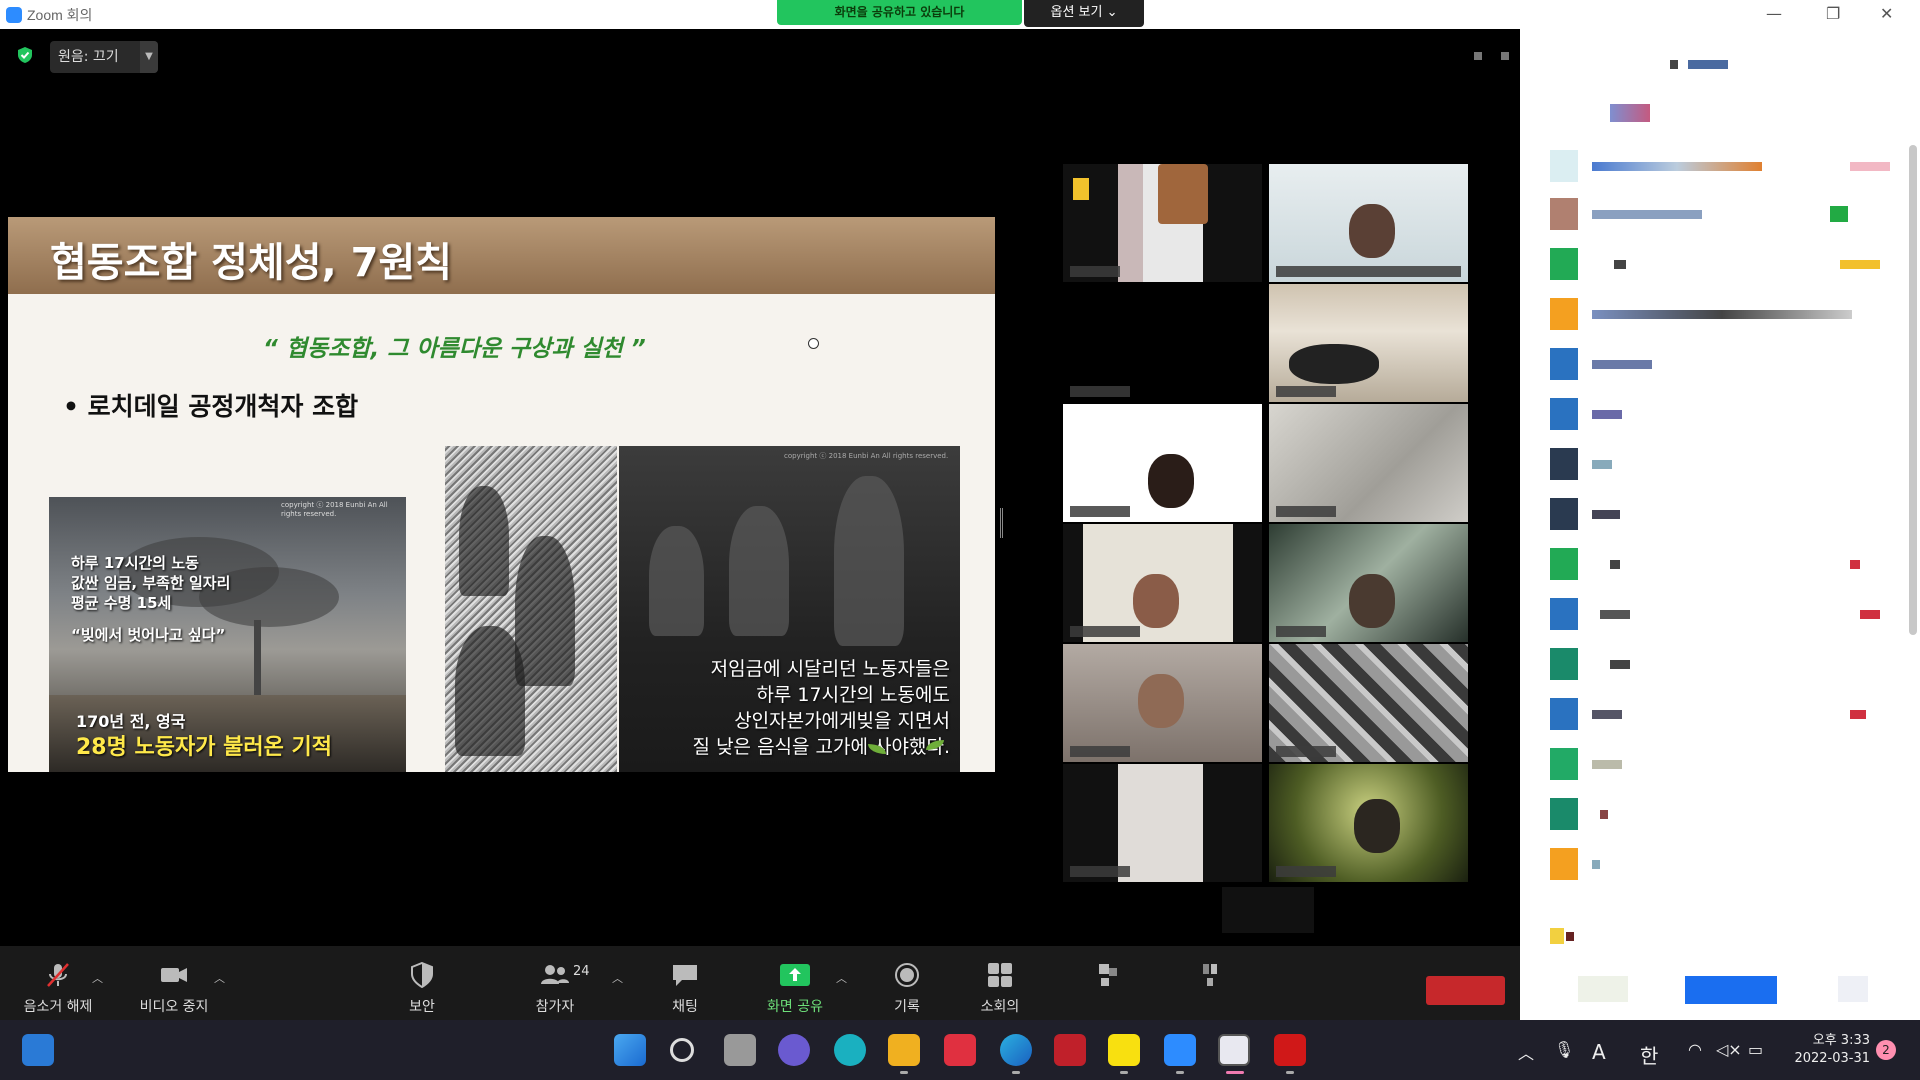 Image resolution: width=1920 pixels, height=1080 pixels. Describe the element at coordinates (1465, 990) in the screenshot. I see `end-meeting-button` at that location.